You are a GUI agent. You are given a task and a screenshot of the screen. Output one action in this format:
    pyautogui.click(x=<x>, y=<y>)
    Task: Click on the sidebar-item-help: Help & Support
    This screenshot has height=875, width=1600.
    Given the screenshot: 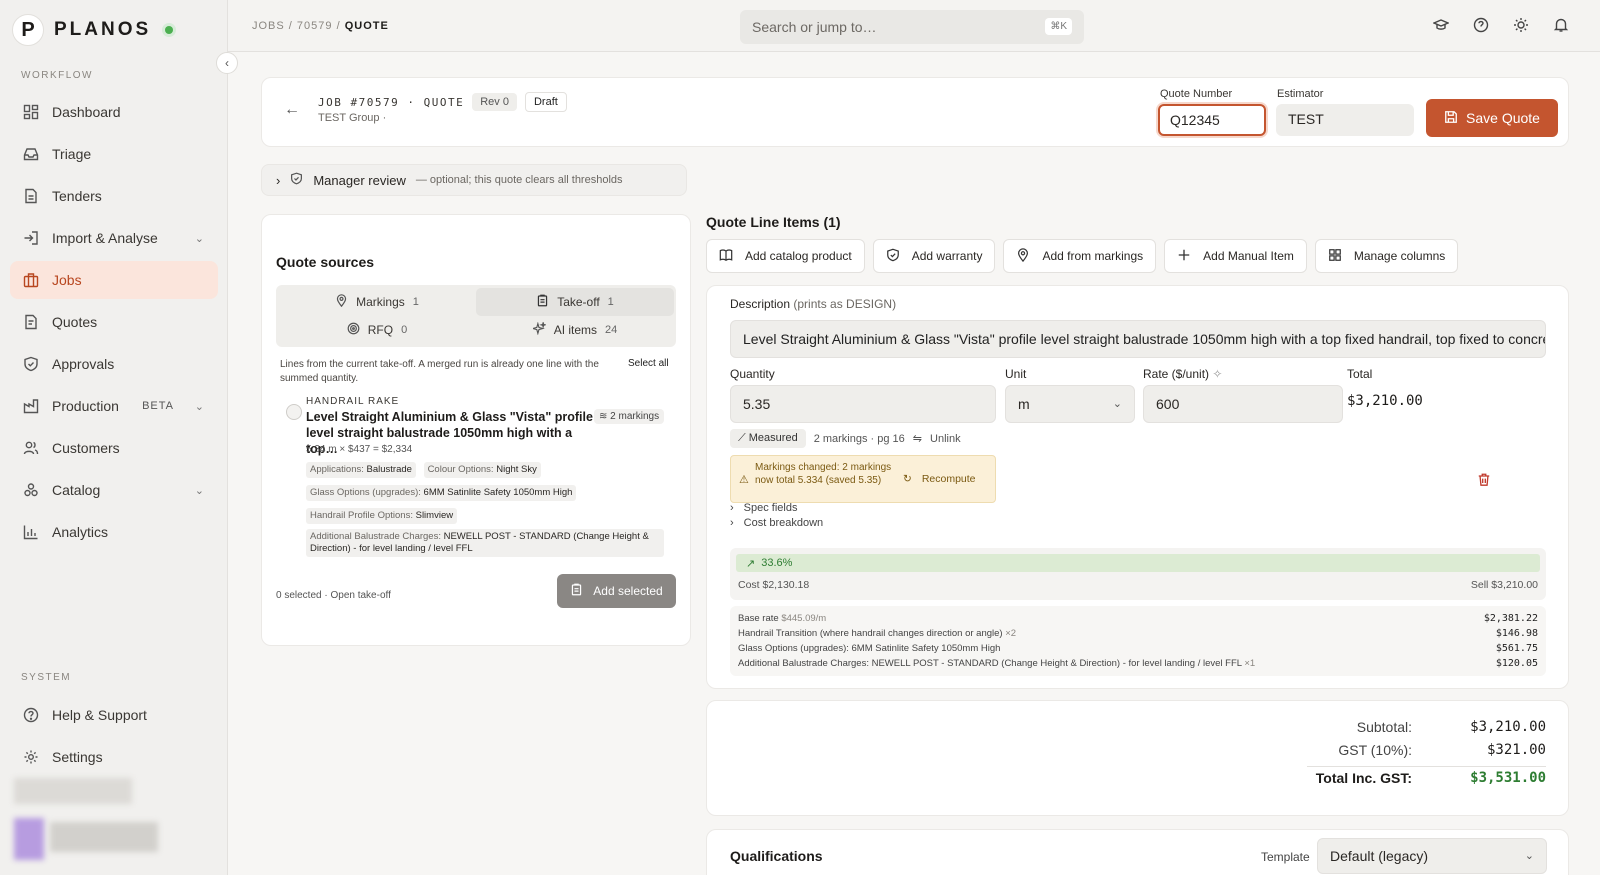 What is the action you would take?
    pyautogui.click(x=114, y=715)
    